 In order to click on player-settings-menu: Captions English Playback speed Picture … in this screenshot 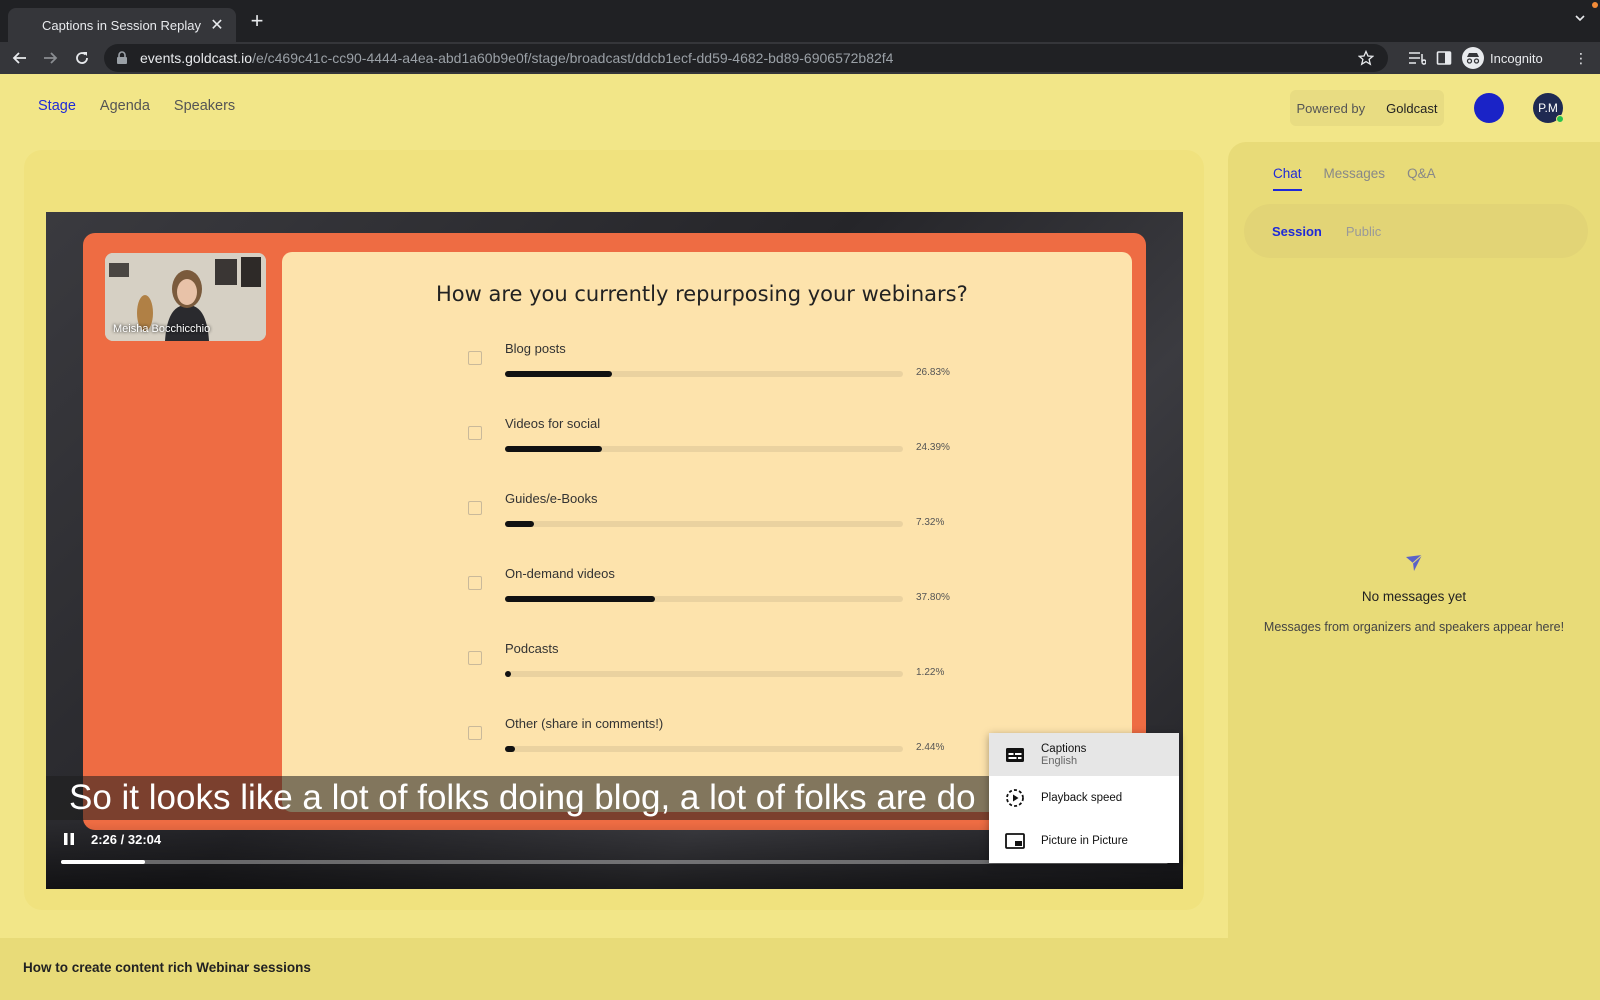, I will do `click(1084, 798)`.